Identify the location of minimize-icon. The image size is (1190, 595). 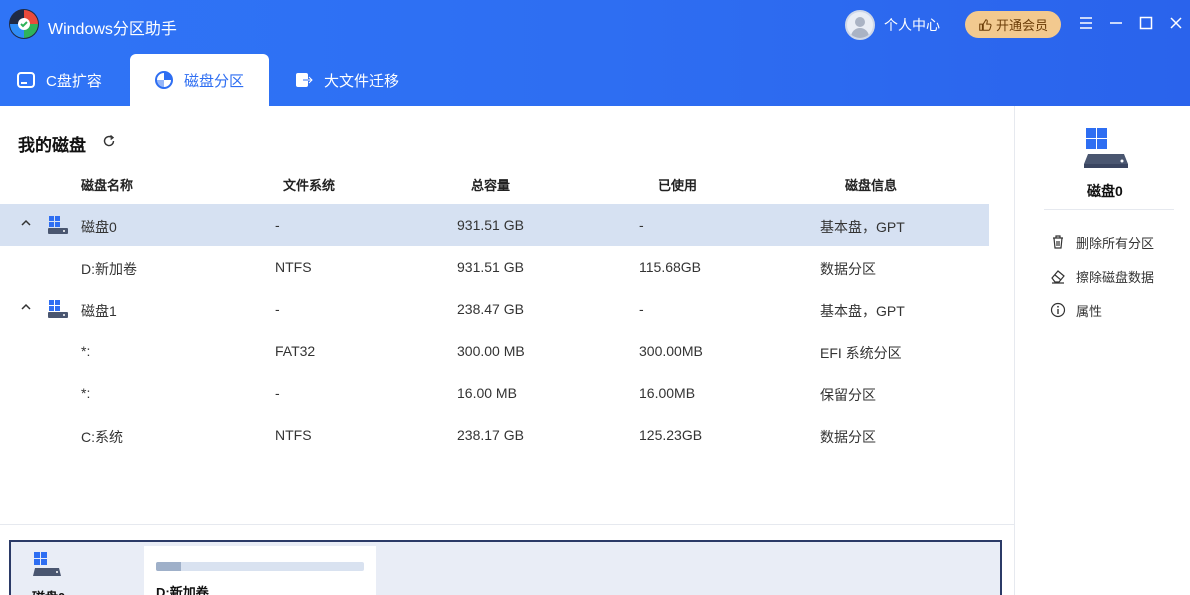
(1116, 23).